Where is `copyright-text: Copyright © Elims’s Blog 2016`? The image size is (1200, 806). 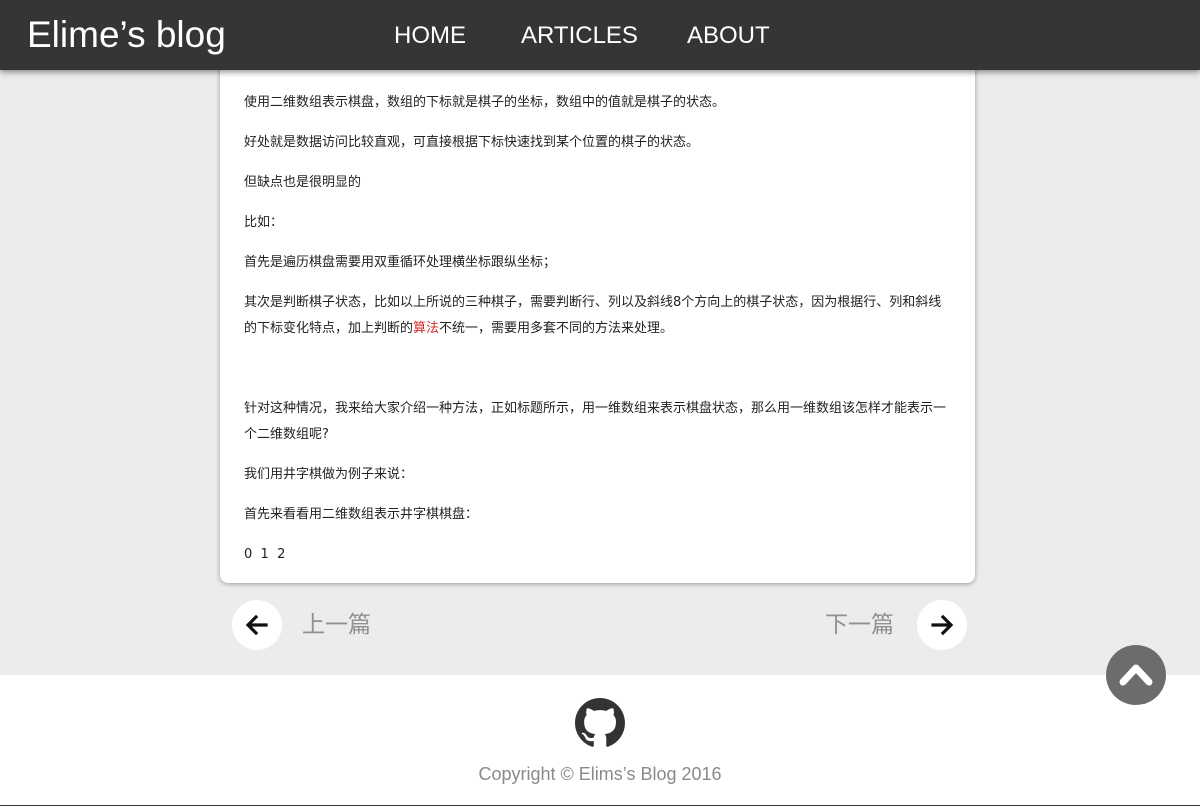
copyright-text: Copyright © Elims’s Blog 2016 is located at coordinates (600, 774).